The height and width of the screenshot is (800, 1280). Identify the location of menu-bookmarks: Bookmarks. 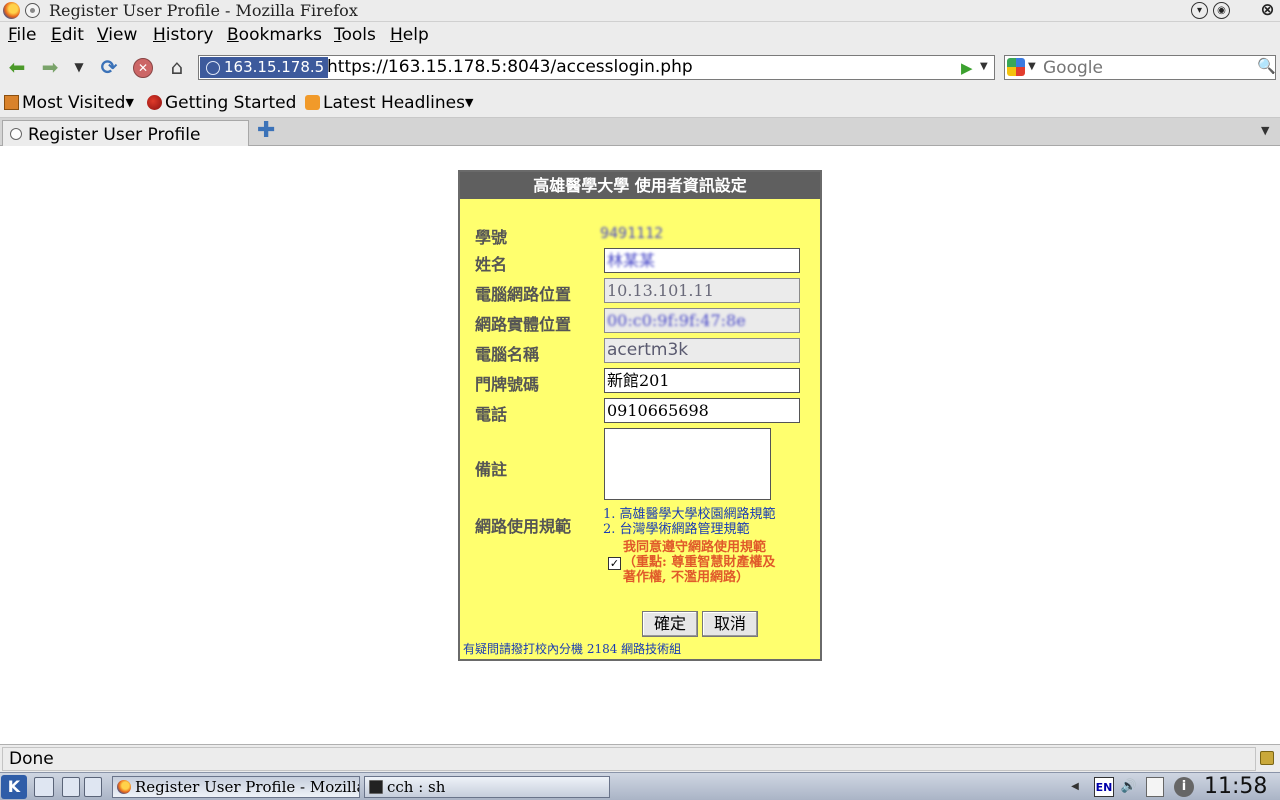
(274, 35).